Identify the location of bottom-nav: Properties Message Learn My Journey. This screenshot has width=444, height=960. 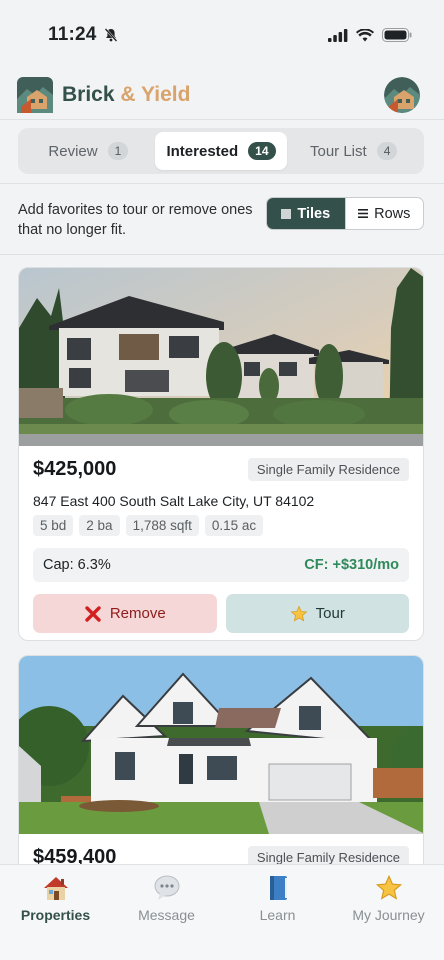
(222, 912).